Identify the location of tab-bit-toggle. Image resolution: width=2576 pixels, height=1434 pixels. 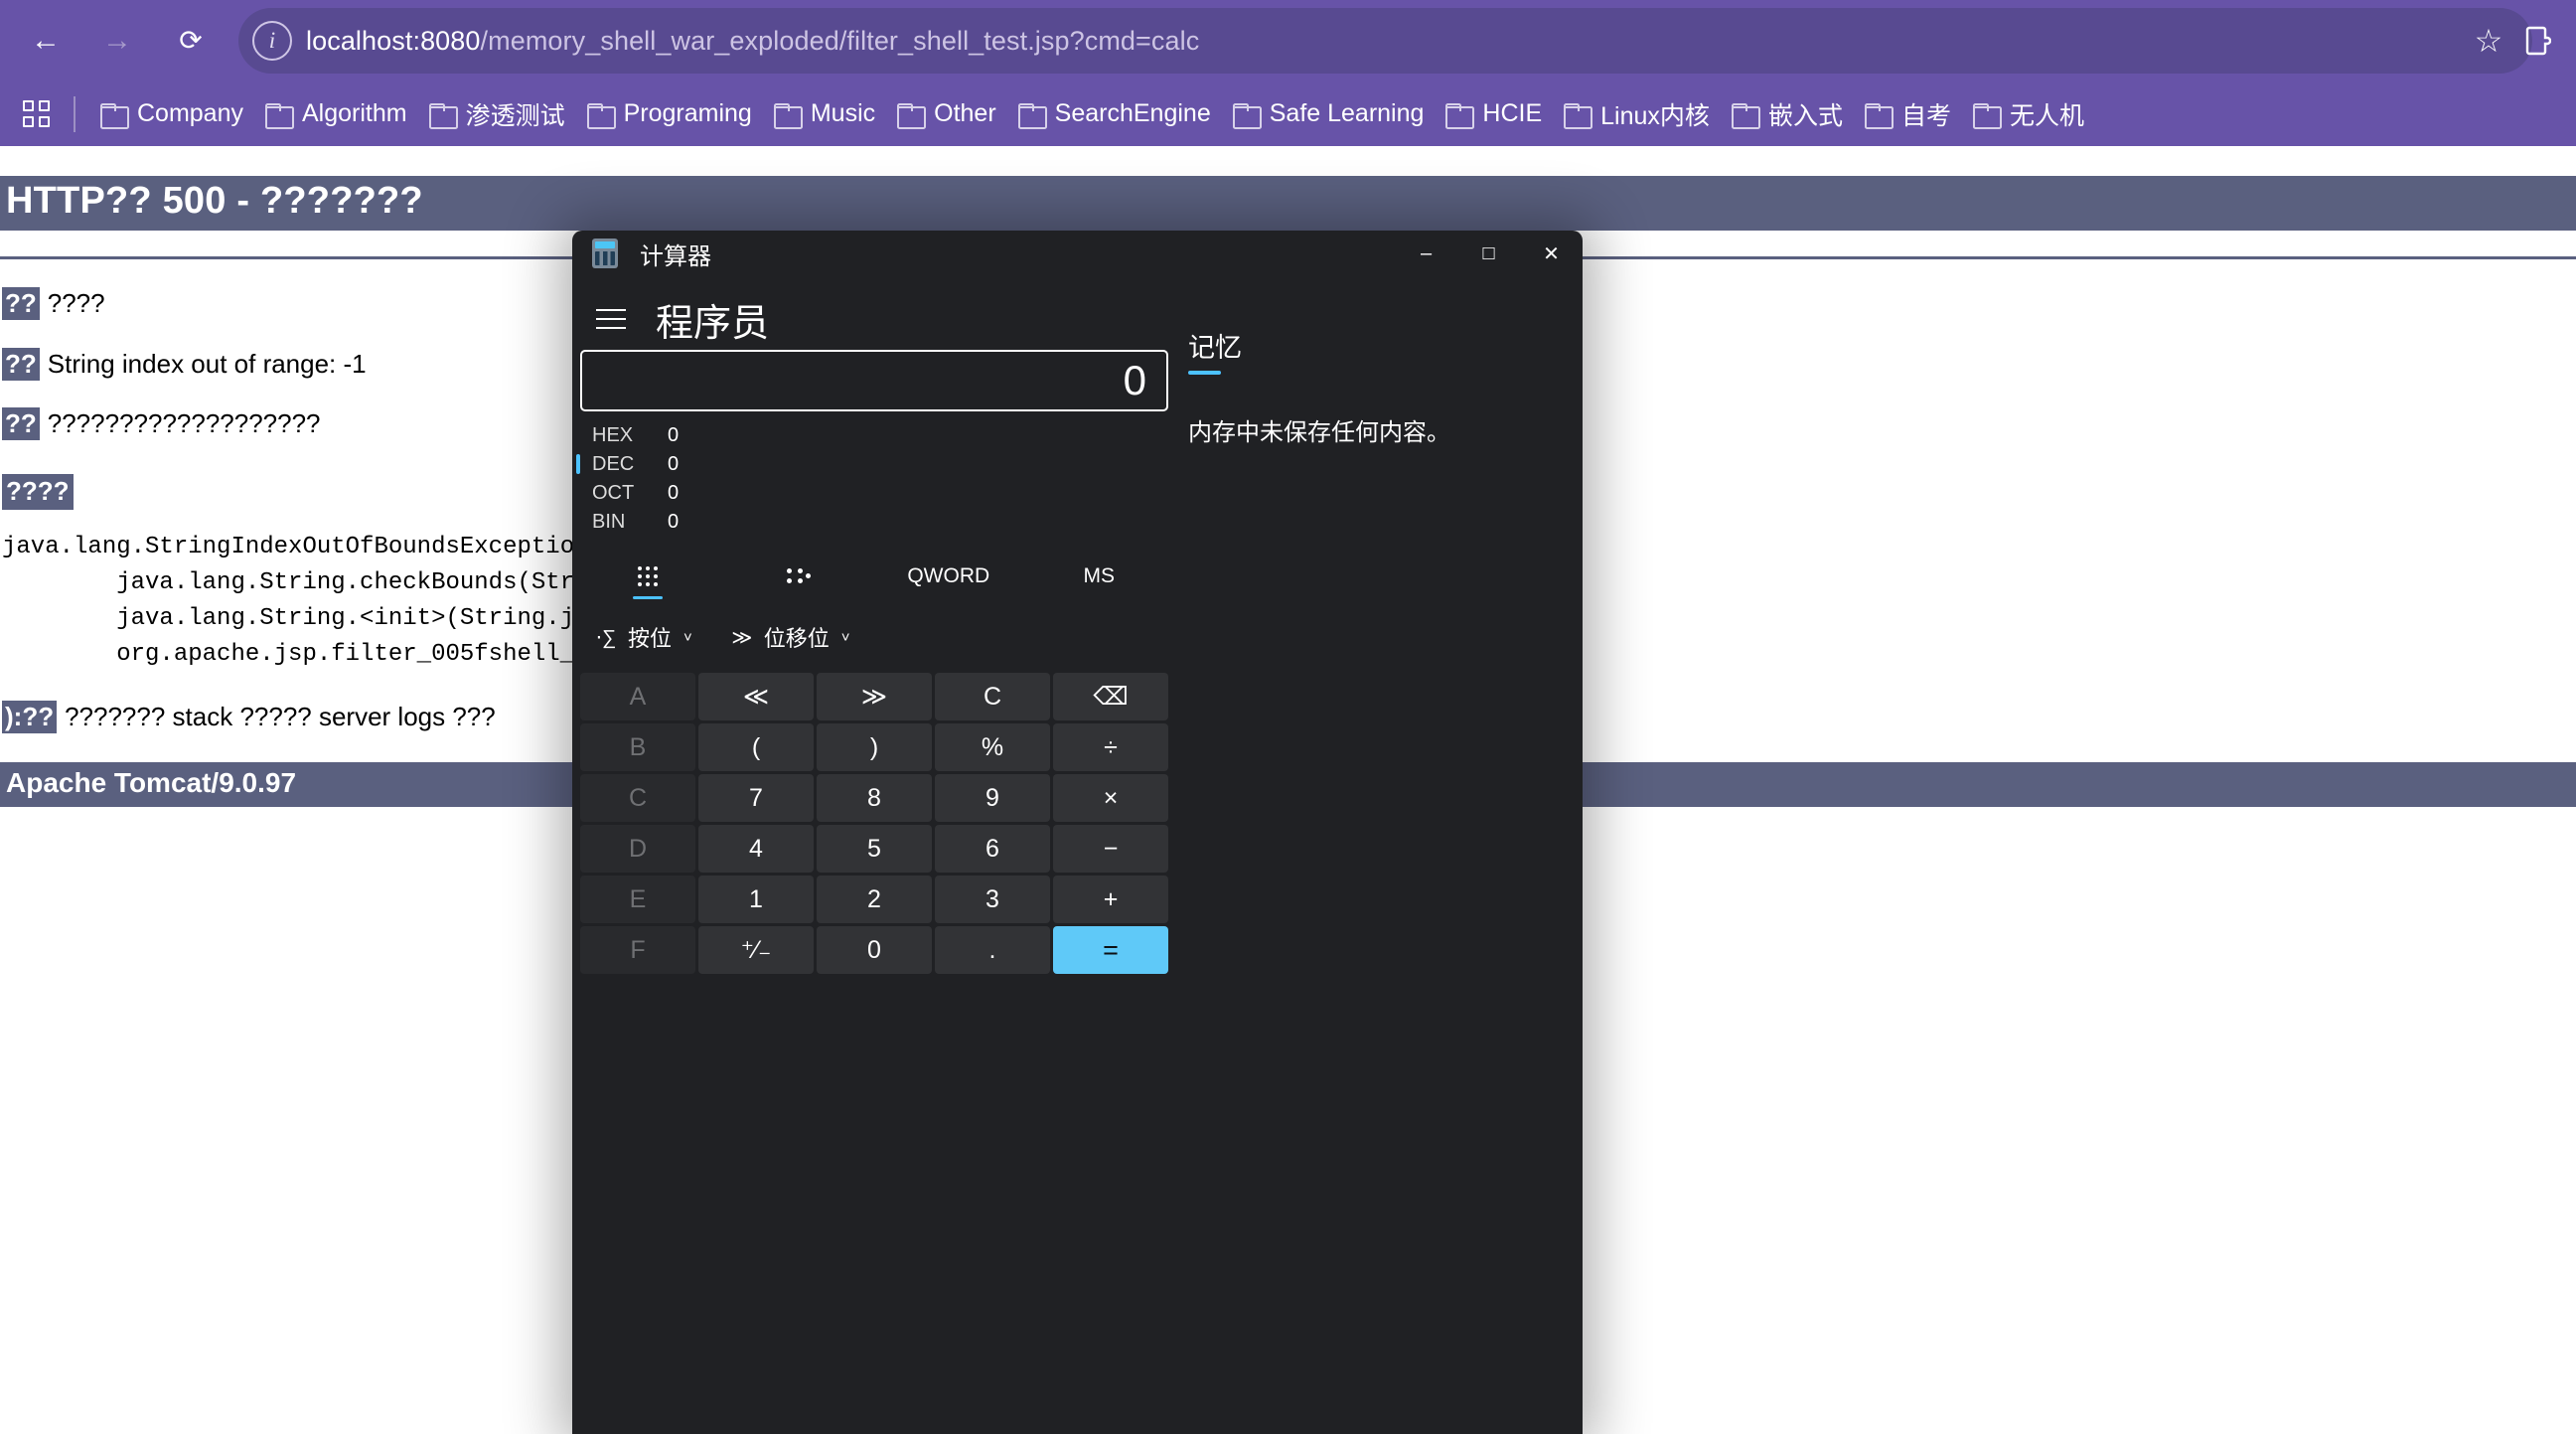
(798, 576).